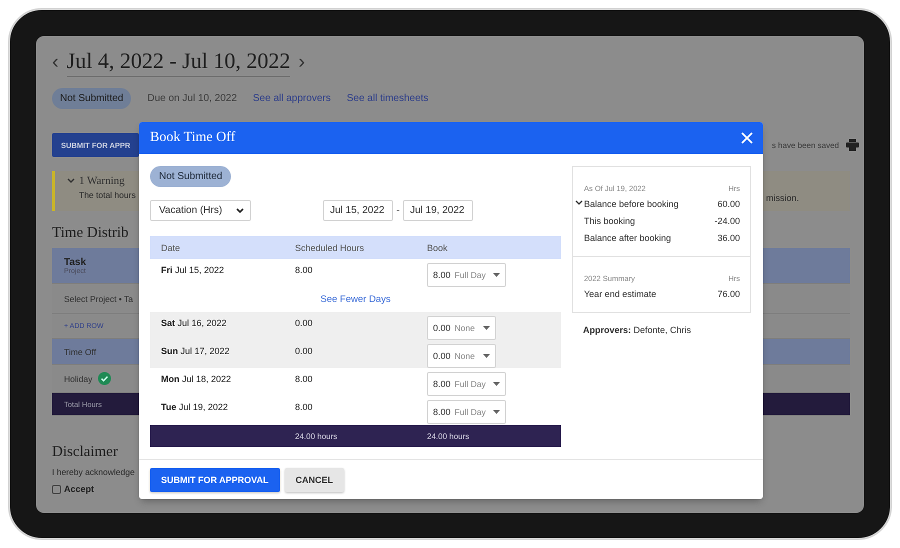 The height and width of the screenshot is (548, 900). I want to click on balance-label: Balance after booking, so click(628, 237).